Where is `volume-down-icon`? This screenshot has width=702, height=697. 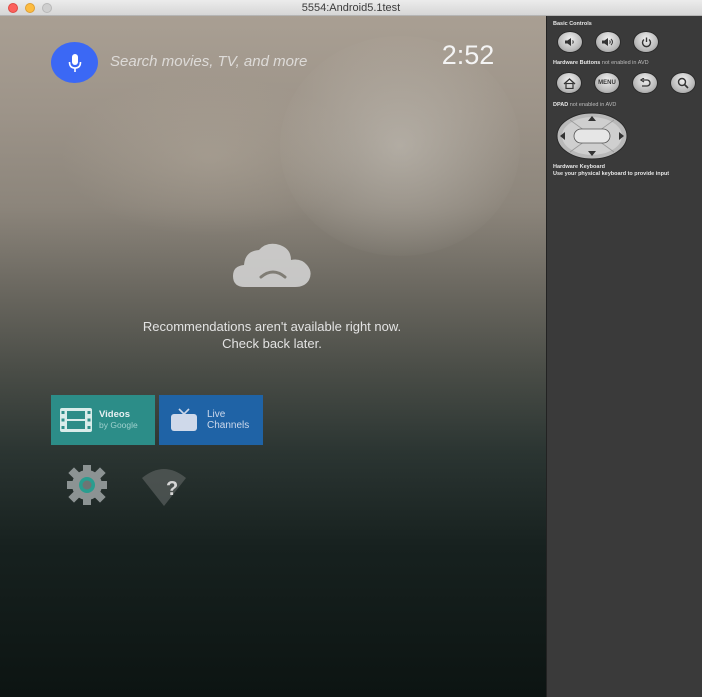
volume-down-icon is located at coordinates (569, 42).